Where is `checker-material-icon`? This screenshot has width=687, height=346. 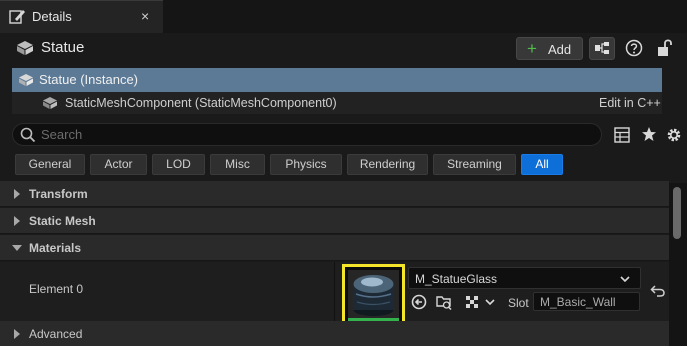 checker-material-icon is located at coordinates (472, 302).